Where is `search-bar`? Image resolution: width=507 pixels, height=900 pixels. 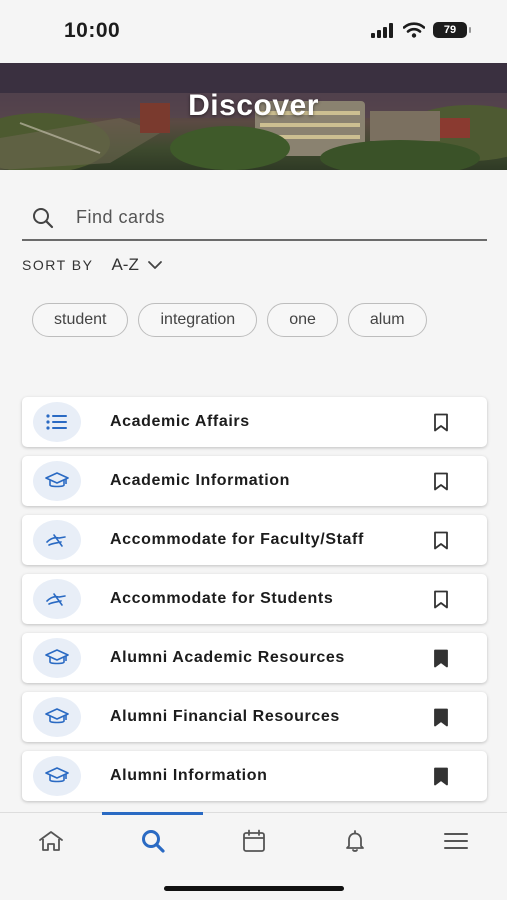 search-bar is located at coordinates (254, 218).